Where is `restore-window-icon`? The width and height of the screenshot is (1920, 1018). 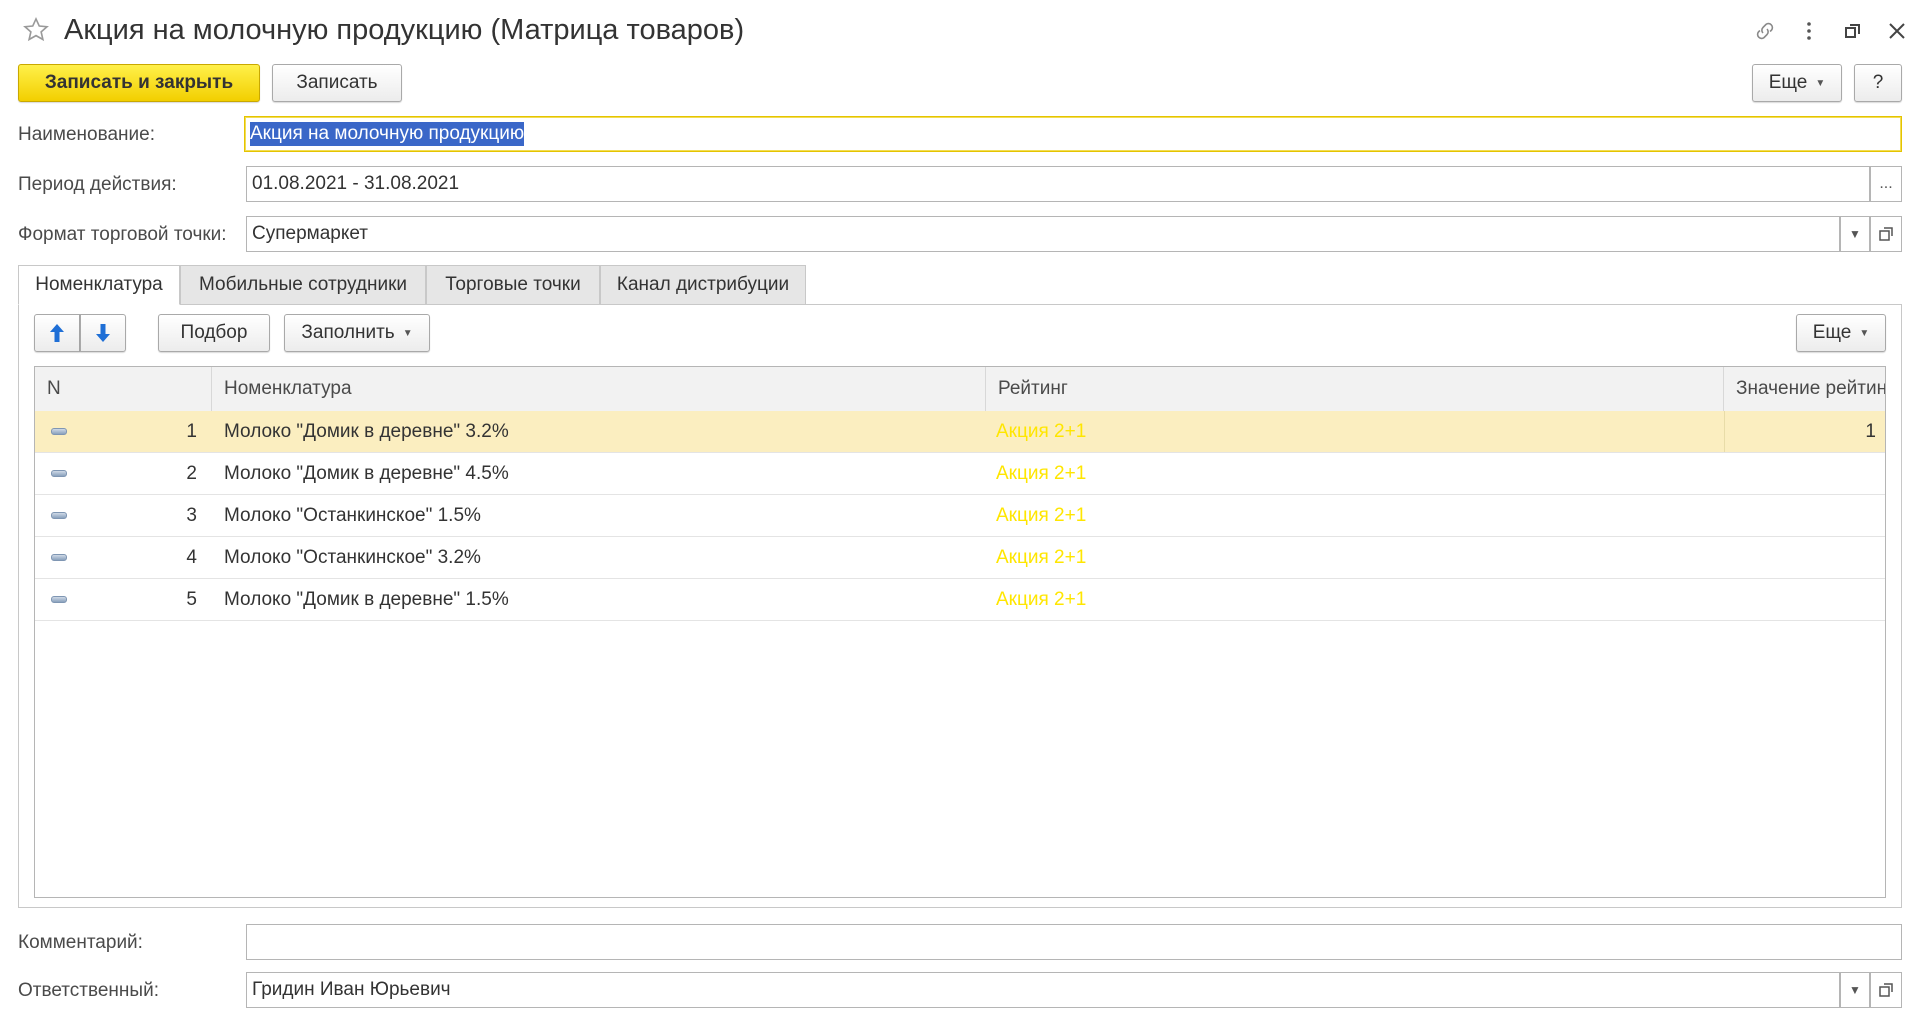
restore-window-icon is located at coordinates (1853, 31).